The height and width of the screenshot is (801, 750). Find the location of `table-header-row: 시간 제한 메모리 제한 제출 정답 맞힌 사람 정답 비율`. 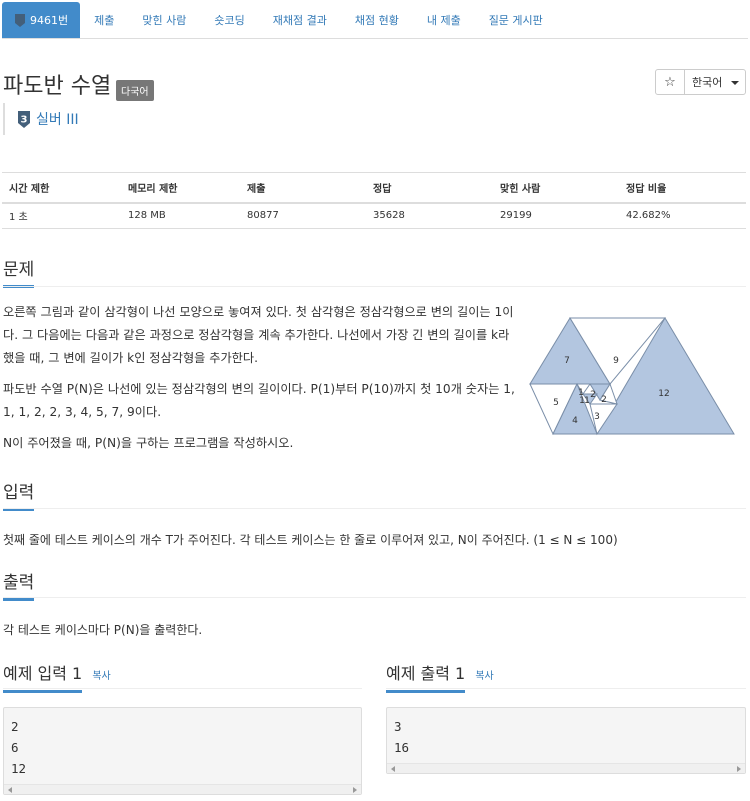

table-header-row: 시간 제한 메모리 제한 제출 정답 맞힌 사람 정답 비율 is located at coordinates (374, 188).